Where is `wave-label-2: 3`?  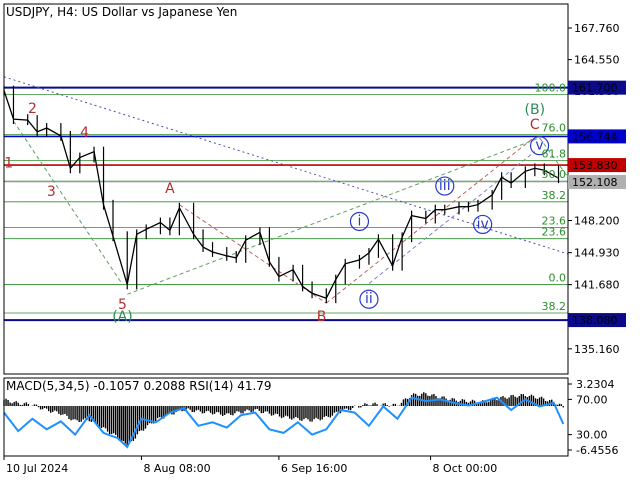 wave-label-2: 3 is located at coordinates (51, 192).